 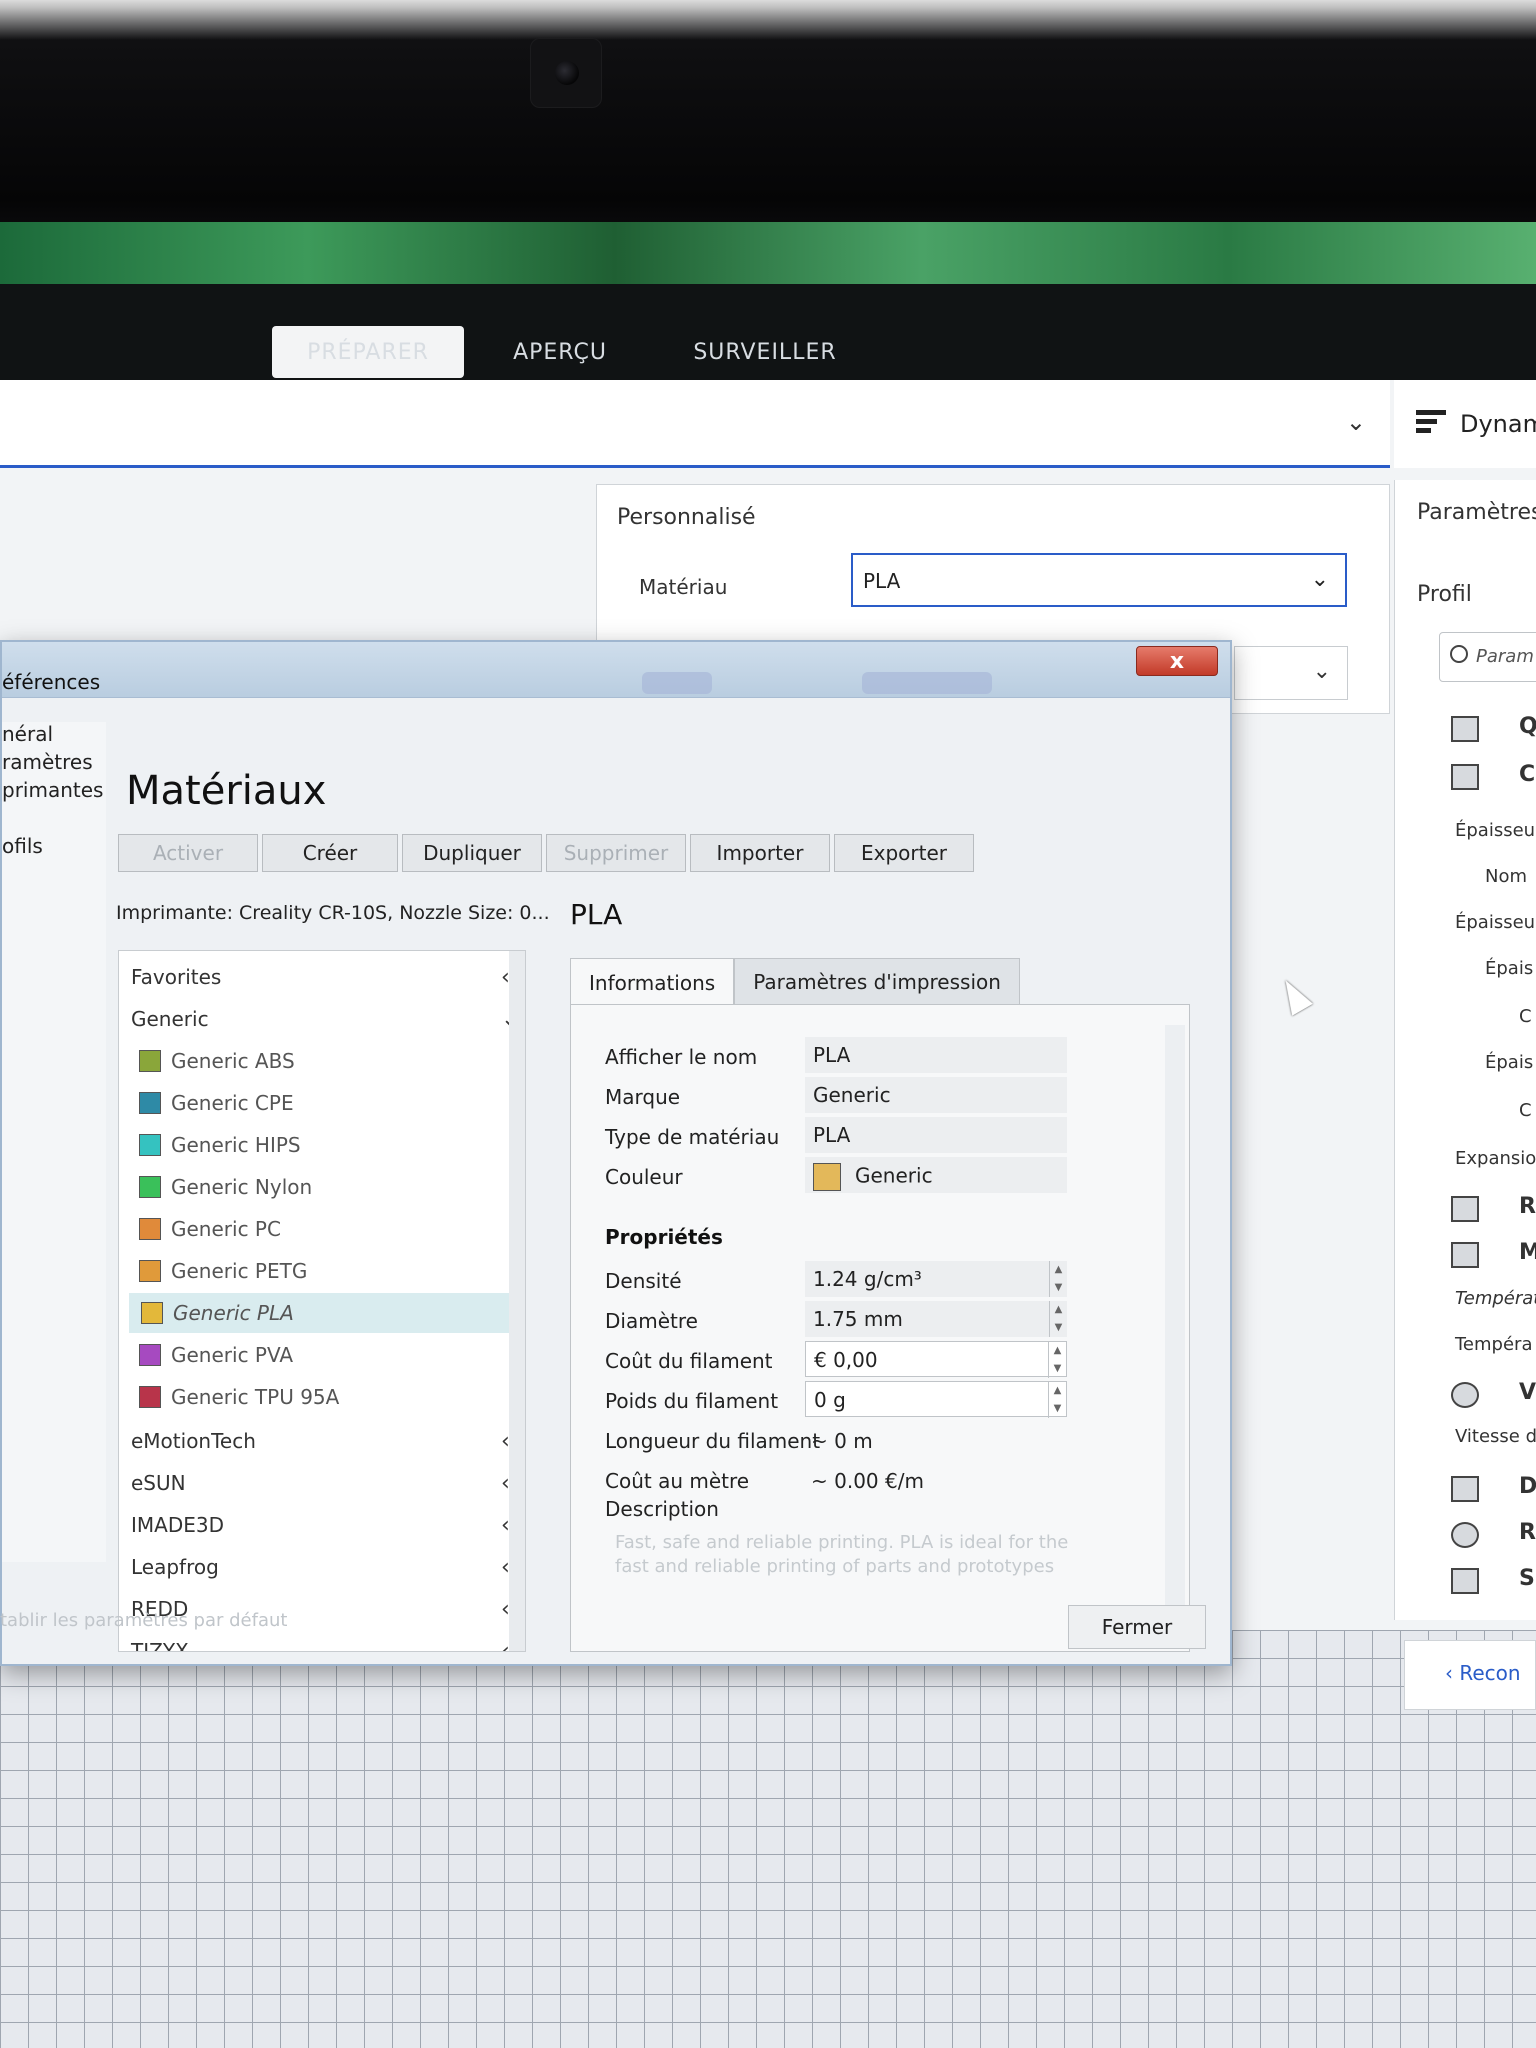 I want to click on export-button: Exporter, so click(x=904, y=853).